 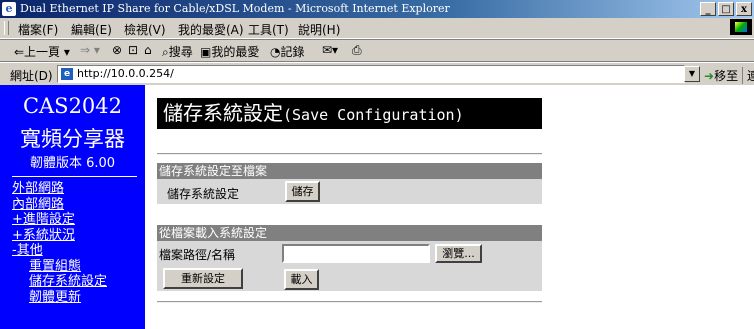 What do you see at coordinates (744, 9) in the screenshot?
I see `close-button: x` at bounding box center [744, 9].